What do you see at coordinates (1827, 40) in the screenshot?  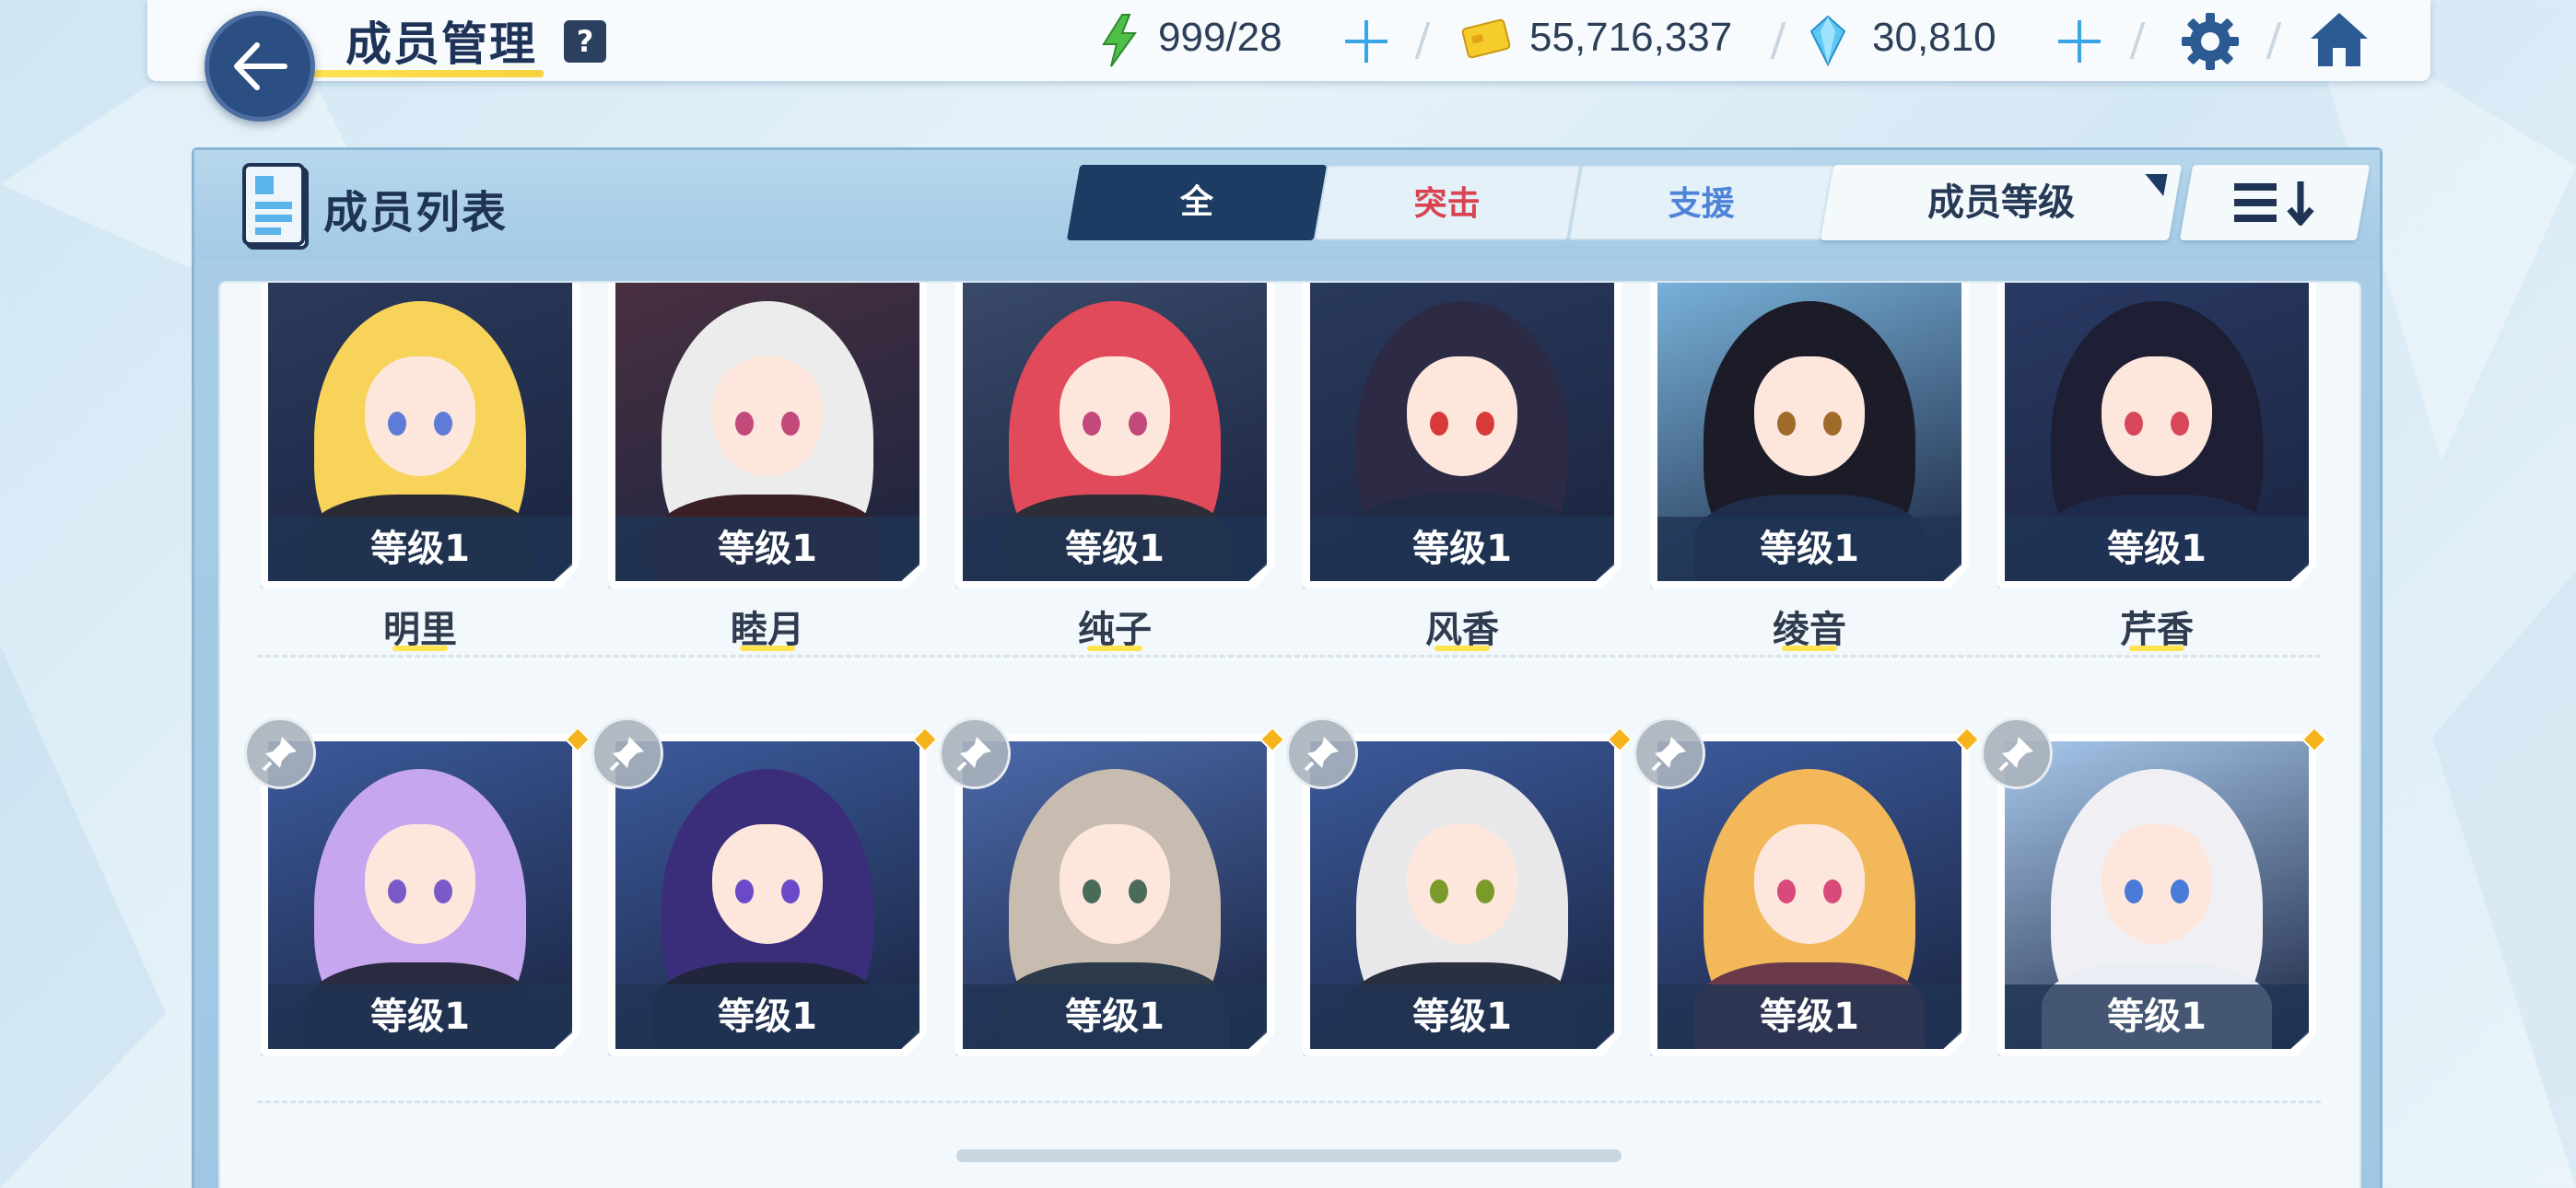 I see `gem-icon` at bounding box center [1827, 40].